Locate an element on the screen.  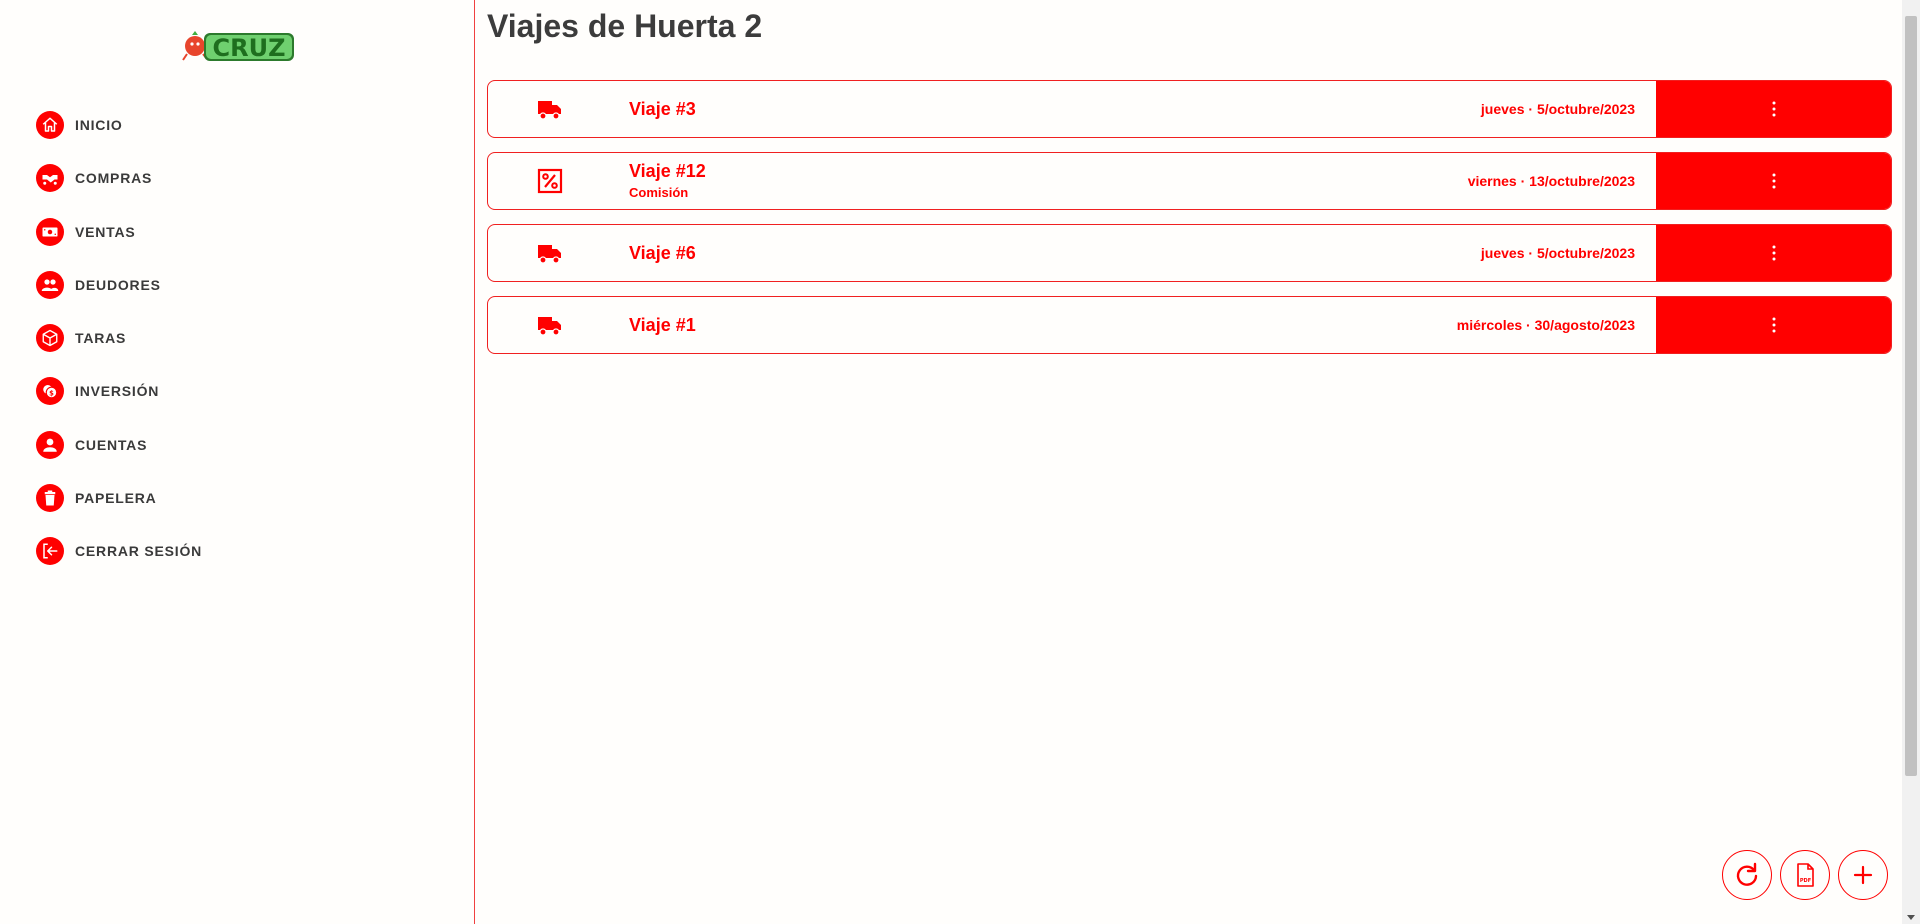
vertical-scrollbar is located at coordinates (1911, 462).